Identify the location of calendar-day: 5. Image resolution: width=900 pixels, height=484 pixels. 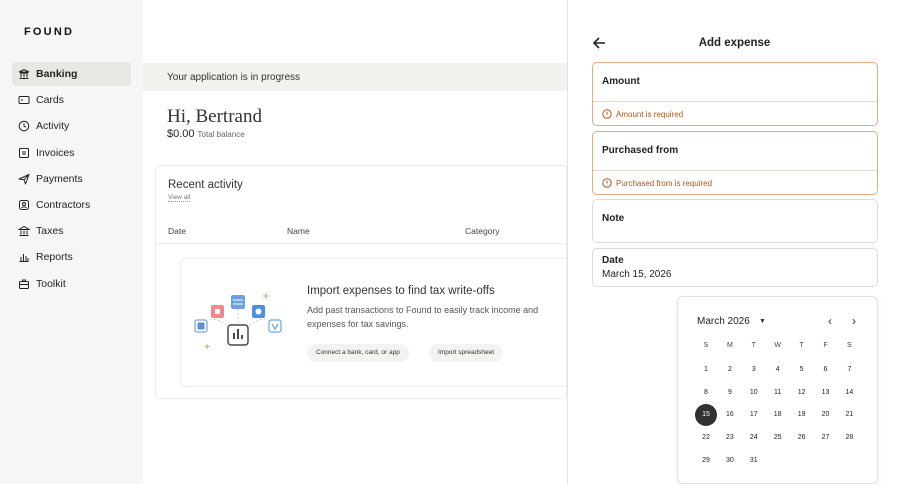
(802, 370).